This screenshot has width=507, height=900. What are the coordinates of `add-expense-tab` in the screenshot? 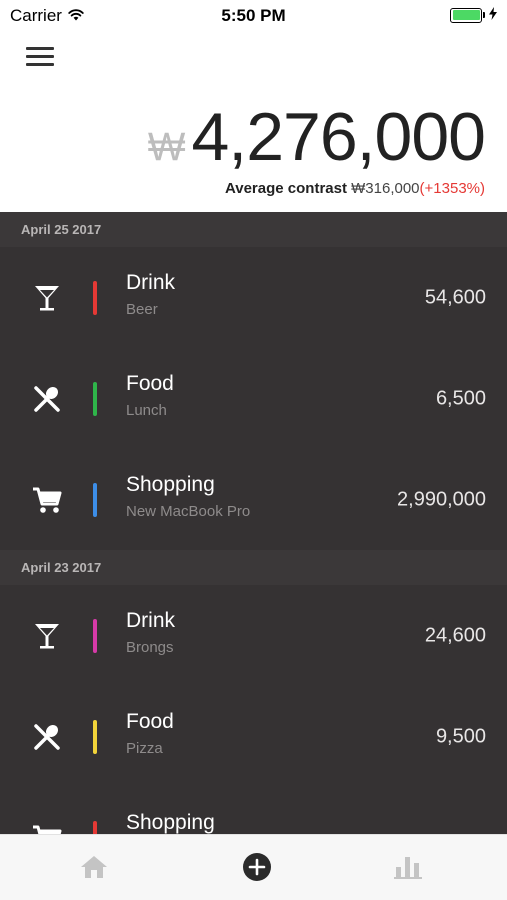 It's located at (257, 869).